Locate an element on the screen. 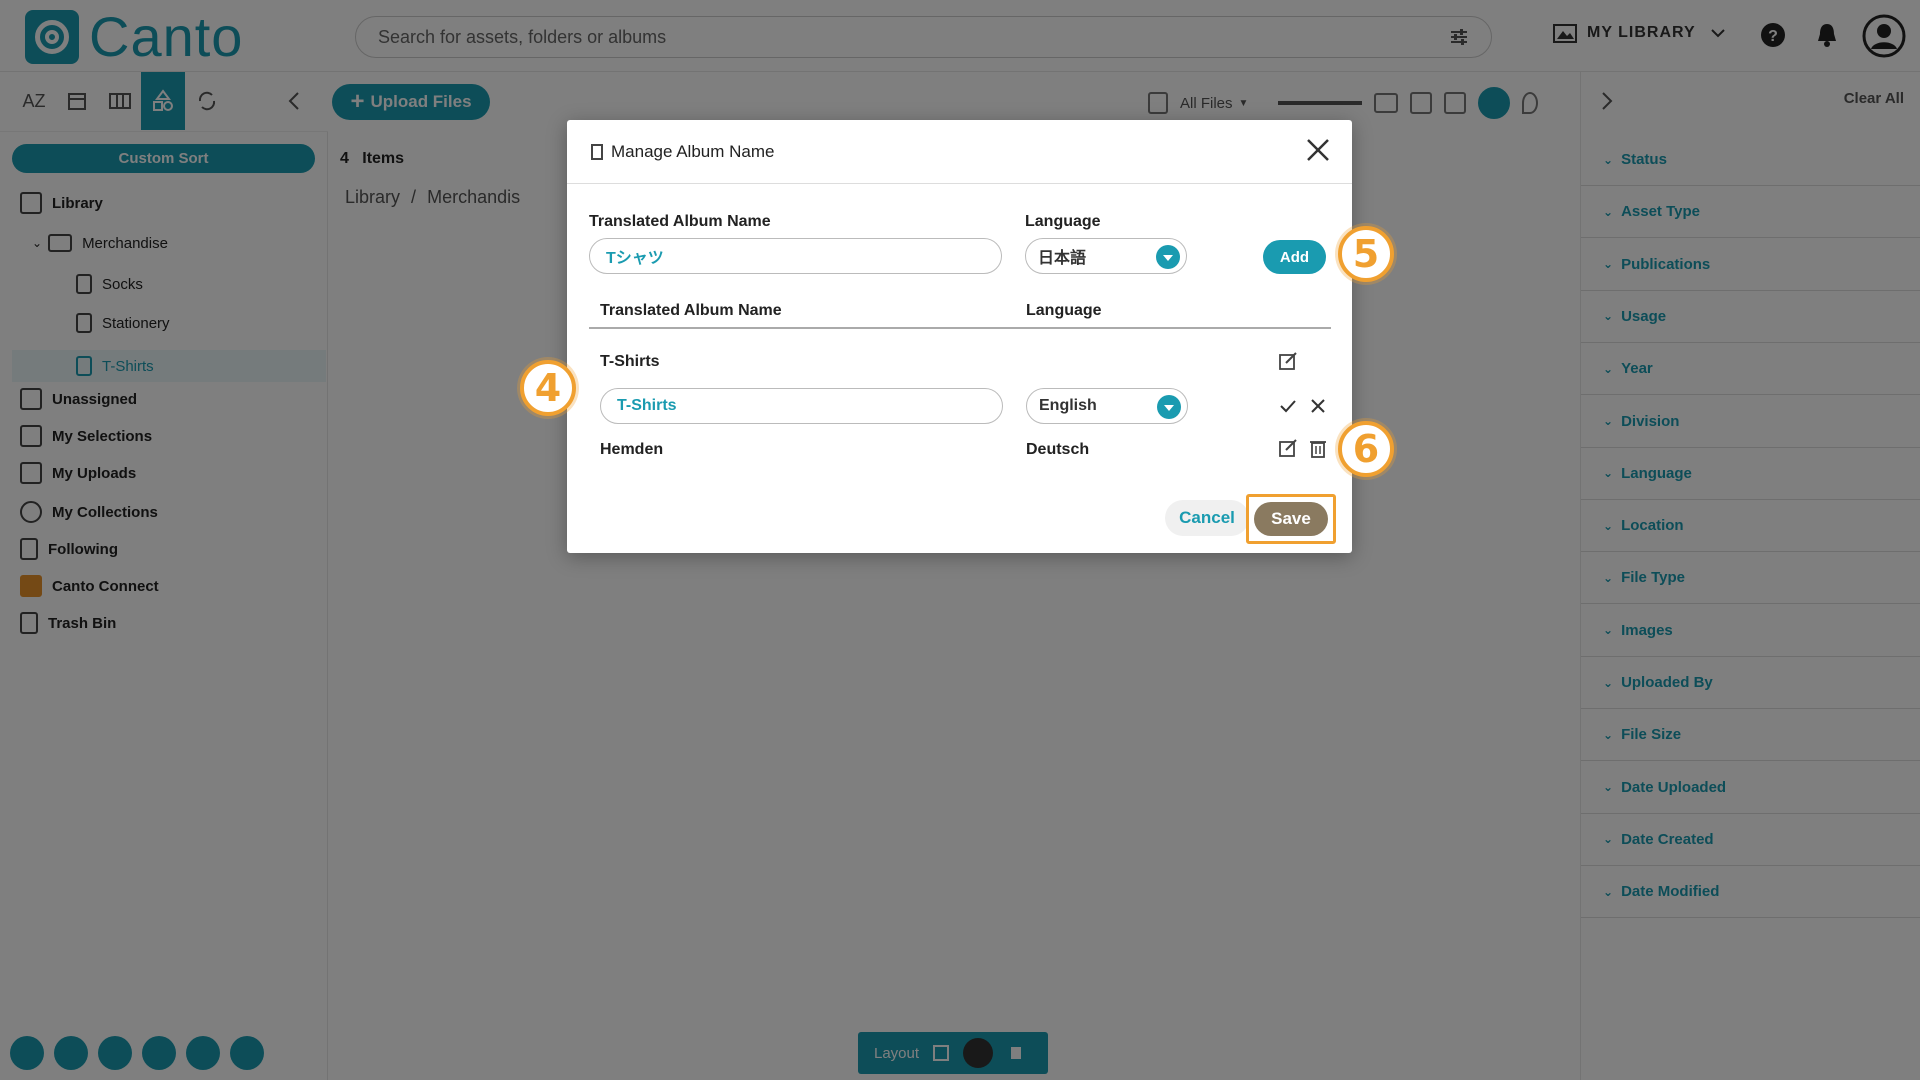 The height and width of the screenshot is (1080, 1920). row-language-deutsch: Deutsch is located at coordinates (1058, 449).